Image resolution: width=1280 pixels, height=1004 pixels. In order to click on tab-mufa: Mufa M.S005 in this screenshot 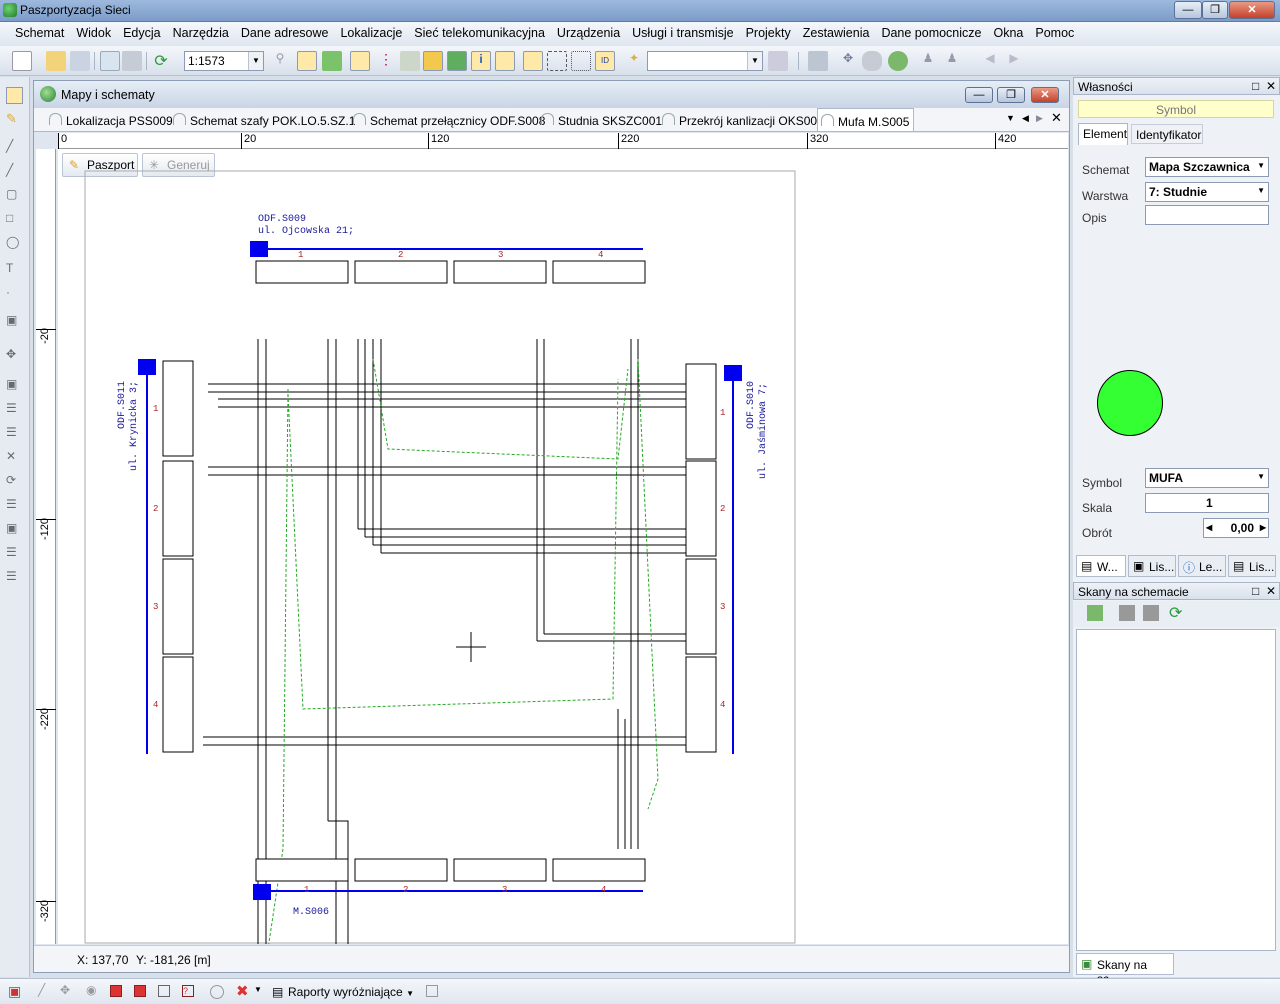, I will do `click(866, 119)`.